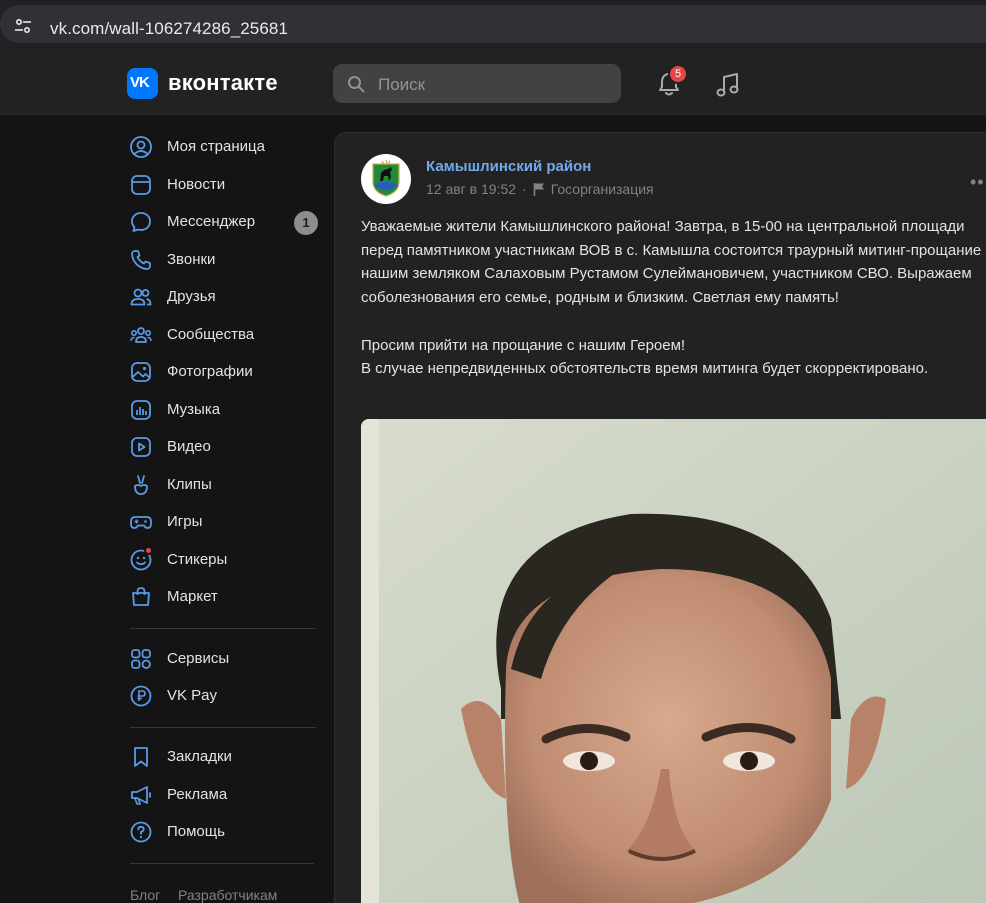  I want to click on sidebar-item-my-page: Моя страница, so click(225, 147).